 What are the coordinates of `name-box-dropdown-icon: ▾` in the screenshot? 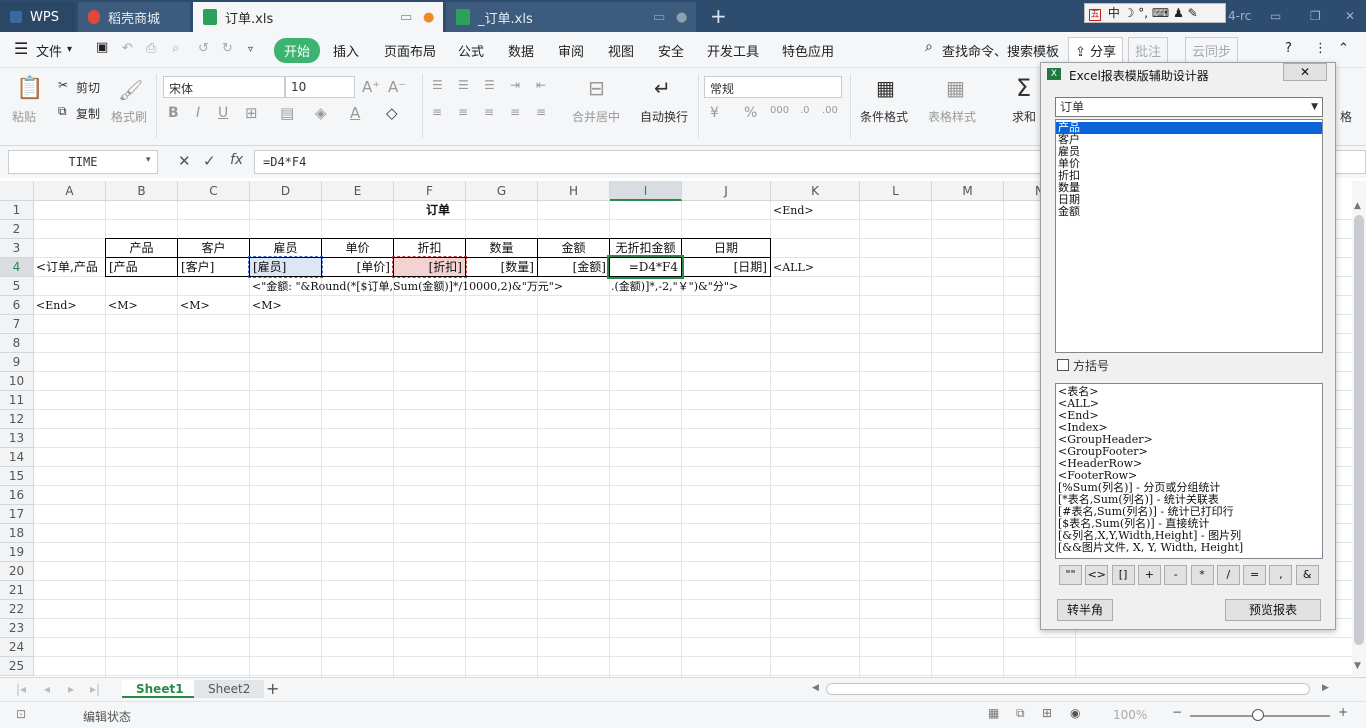 It's located at (148, 160).